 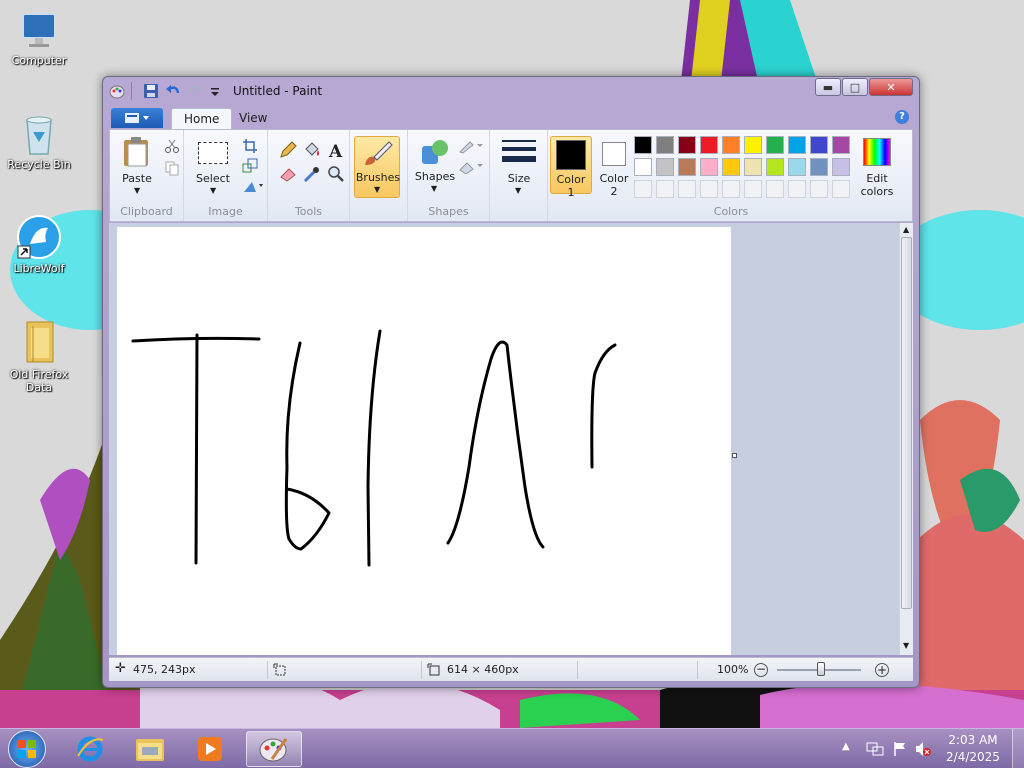 What do you see at coordinates (1018, 748) in the screenshot?
I see `show-desktop-button` at bounding box center [1018, 748].